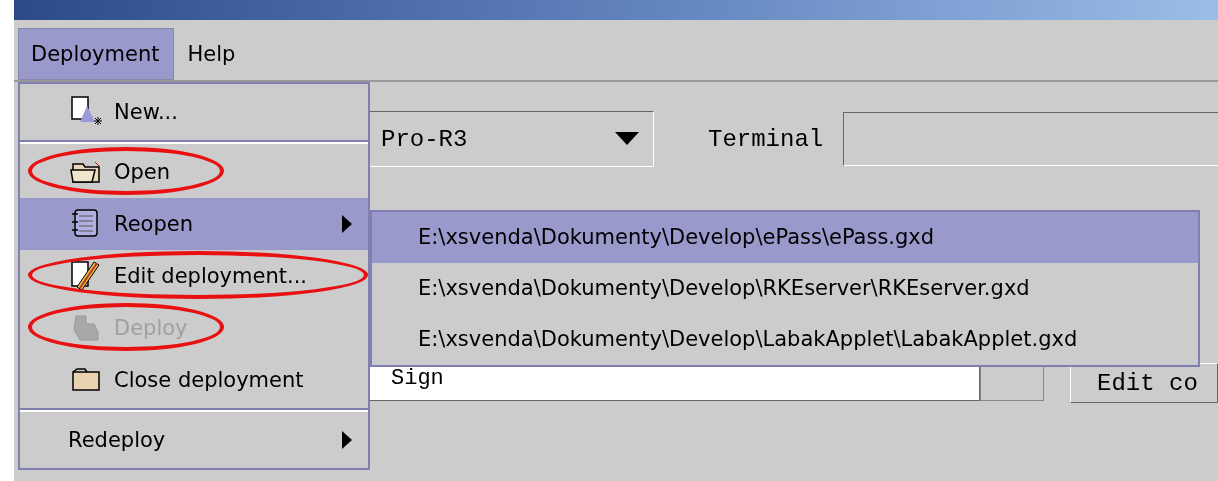 This screenshot has width=1218, height=481. What do you see at coordinates (194, 440) in the screenshot?
I see `menu-item: Redeploy` at bounding box center [194, 440].